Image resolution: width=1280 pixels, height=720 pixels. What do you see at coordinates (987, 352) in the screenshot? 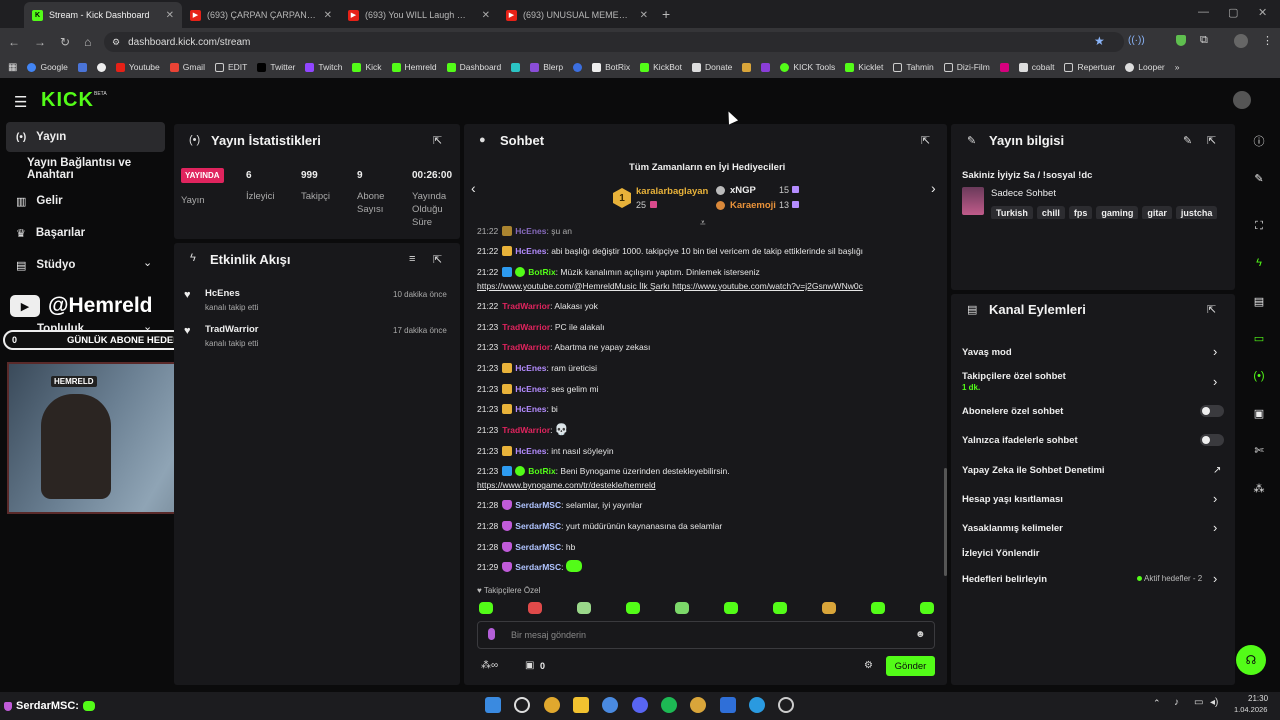
I see `action-slow-mode: Yavaş mod` at bounding box center [987, 352].